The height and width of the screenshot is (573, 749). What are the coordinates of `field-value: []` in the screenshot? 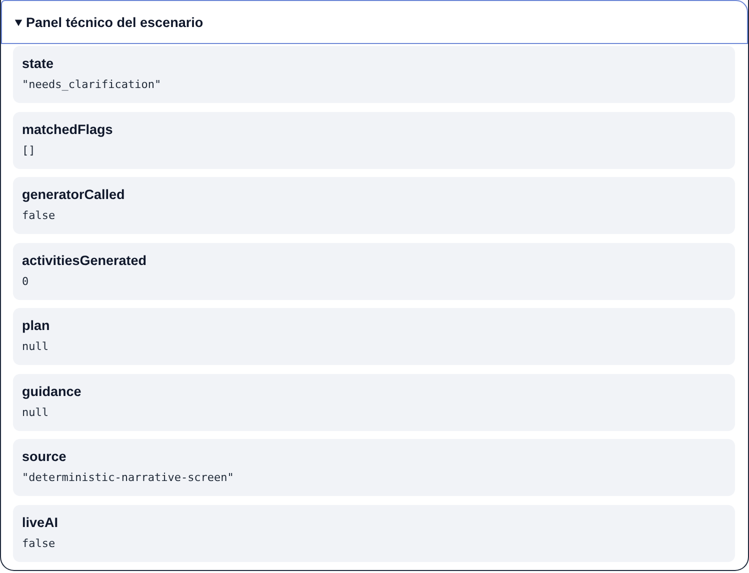 It's located at (29, 150).